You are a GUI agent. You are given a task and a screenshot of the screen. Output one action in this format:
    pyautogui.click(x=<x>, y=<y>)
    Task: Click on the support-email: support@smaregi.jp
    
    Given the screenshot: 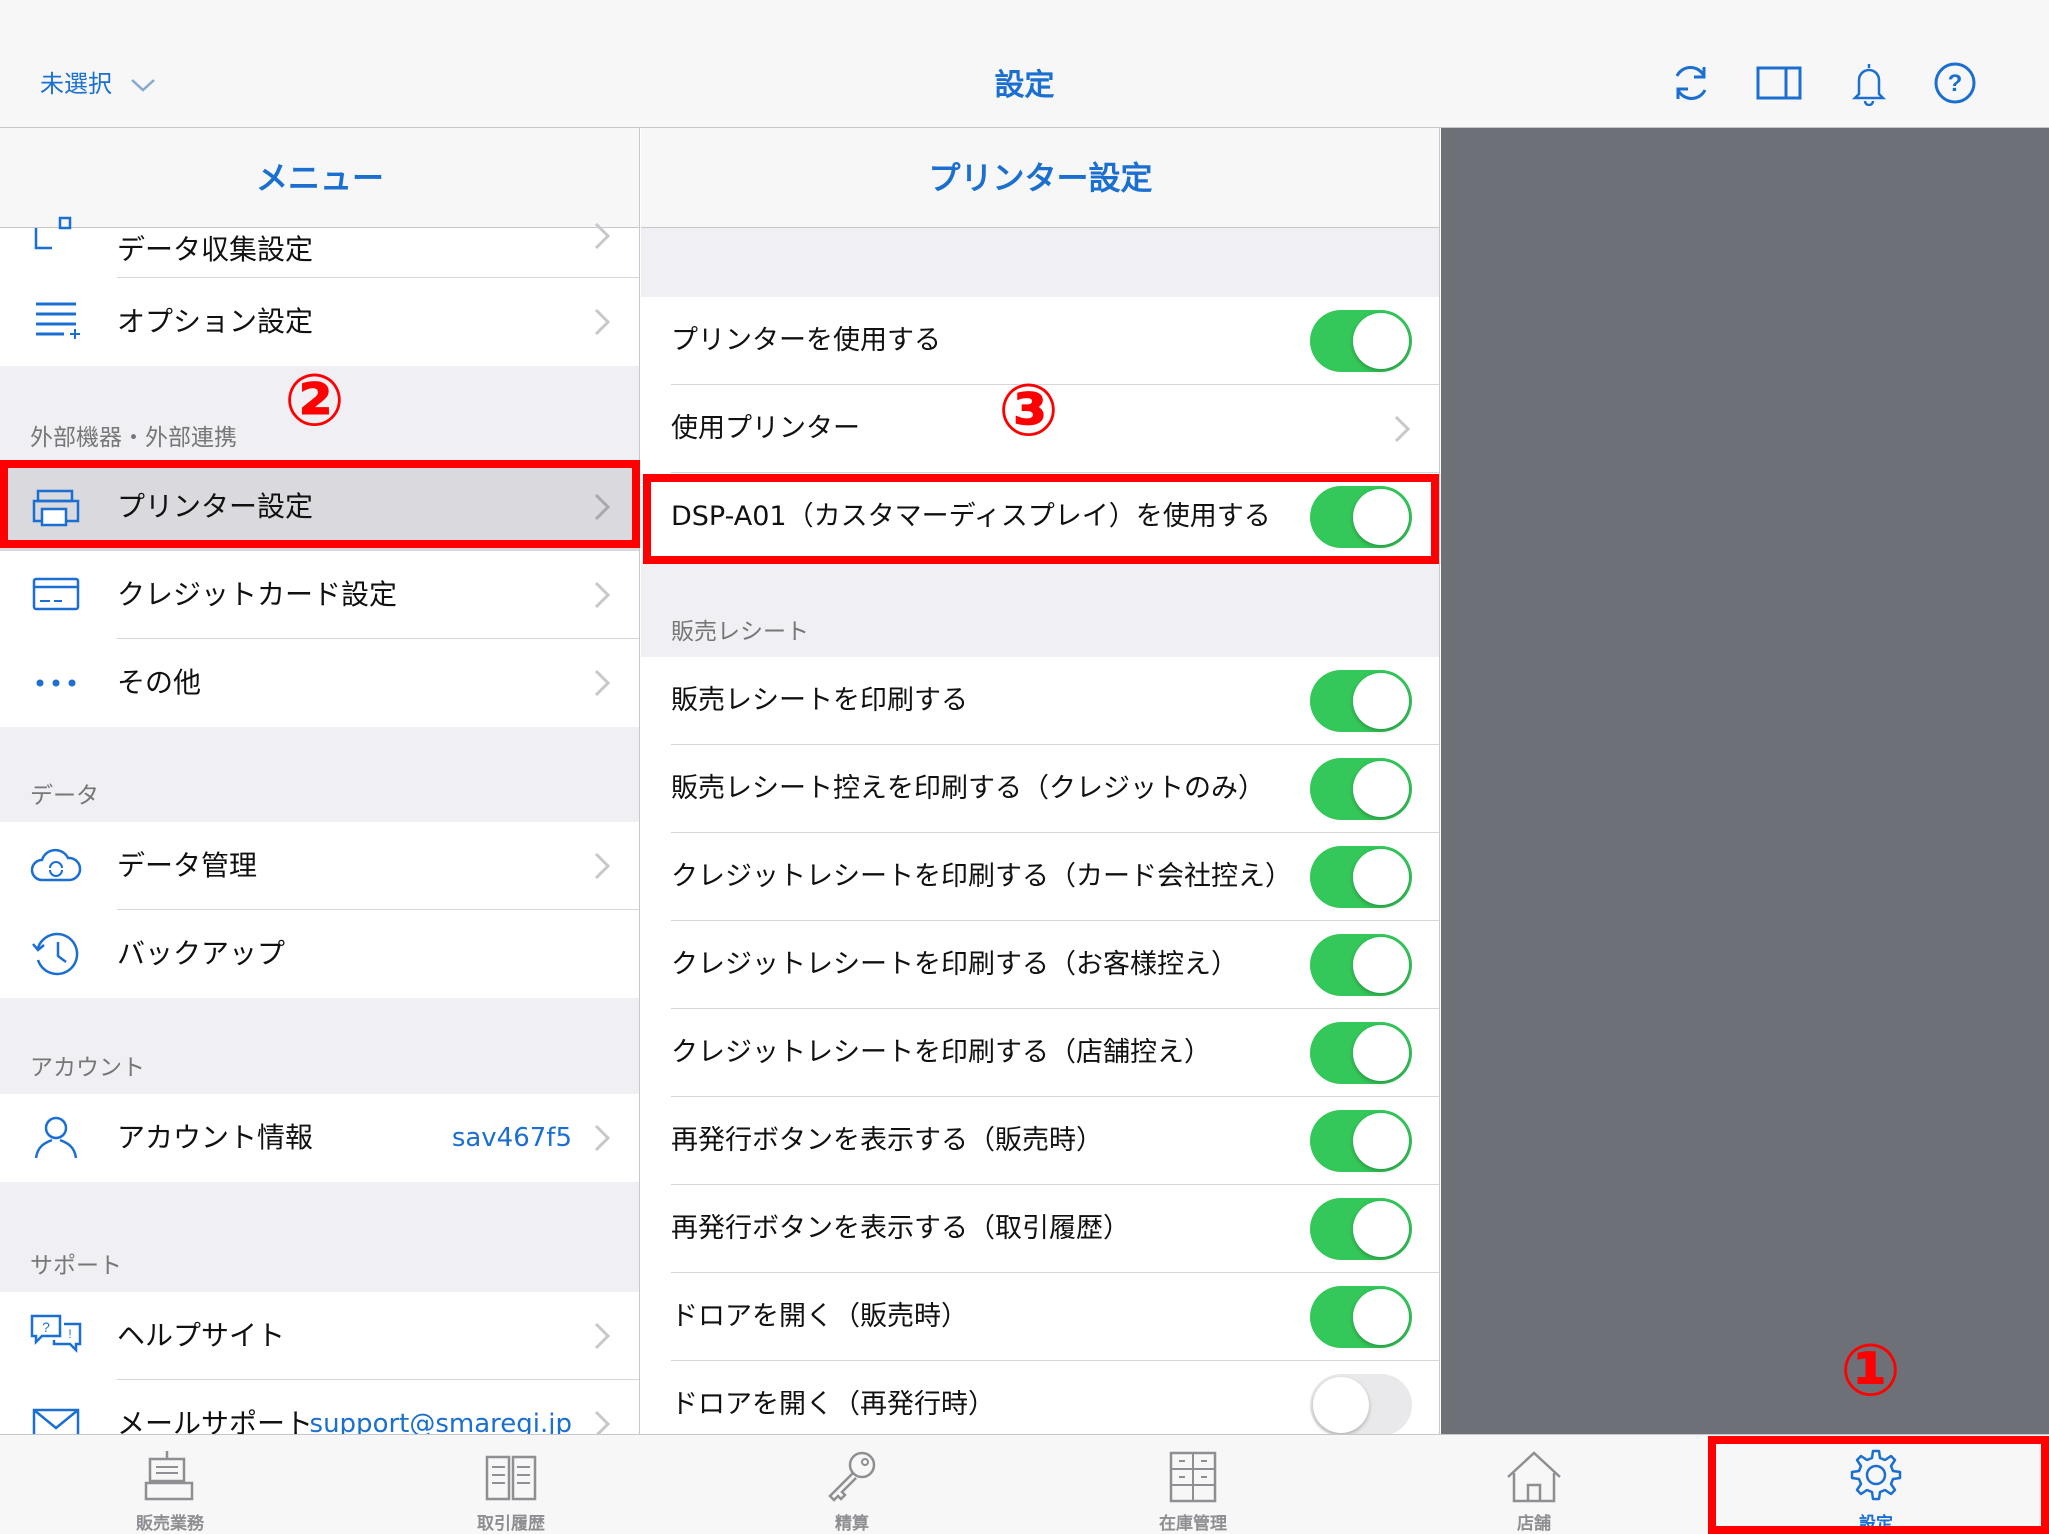 What is the action you would take?
    pyautogui.click(x=440, y=1421)
    